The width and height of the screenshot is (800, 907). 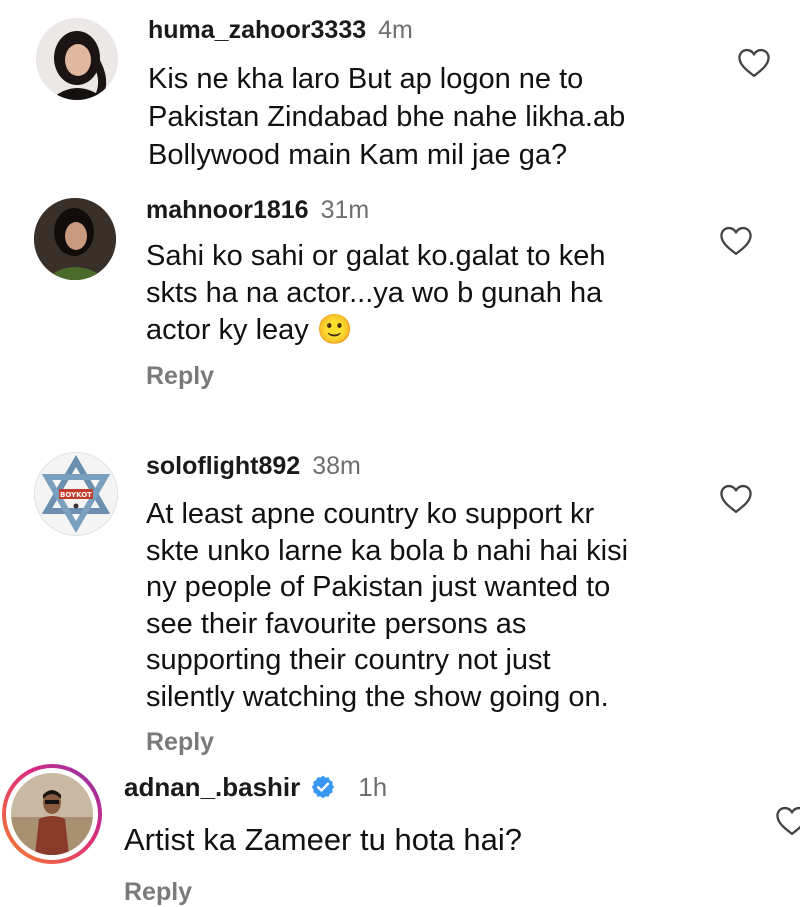 I want to click on timestamp: 4m, so click(x=395, y=30).